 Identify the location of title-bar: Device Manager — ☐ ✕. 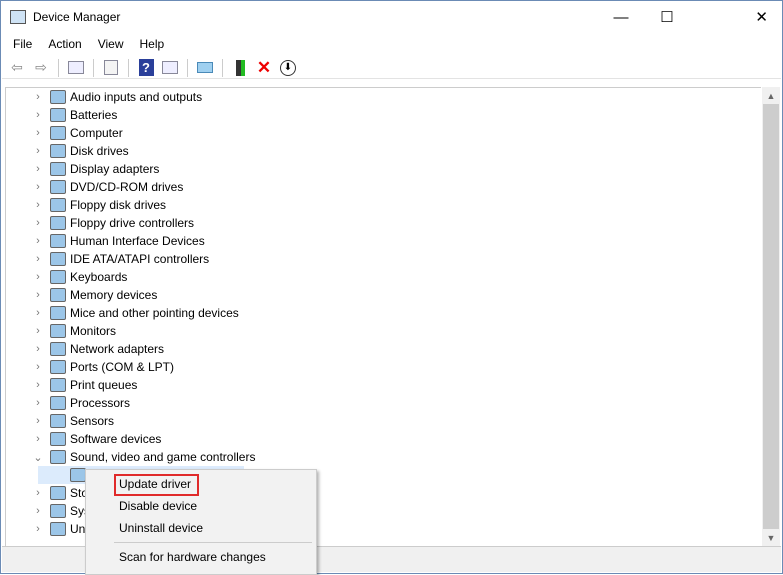
(391, 17).